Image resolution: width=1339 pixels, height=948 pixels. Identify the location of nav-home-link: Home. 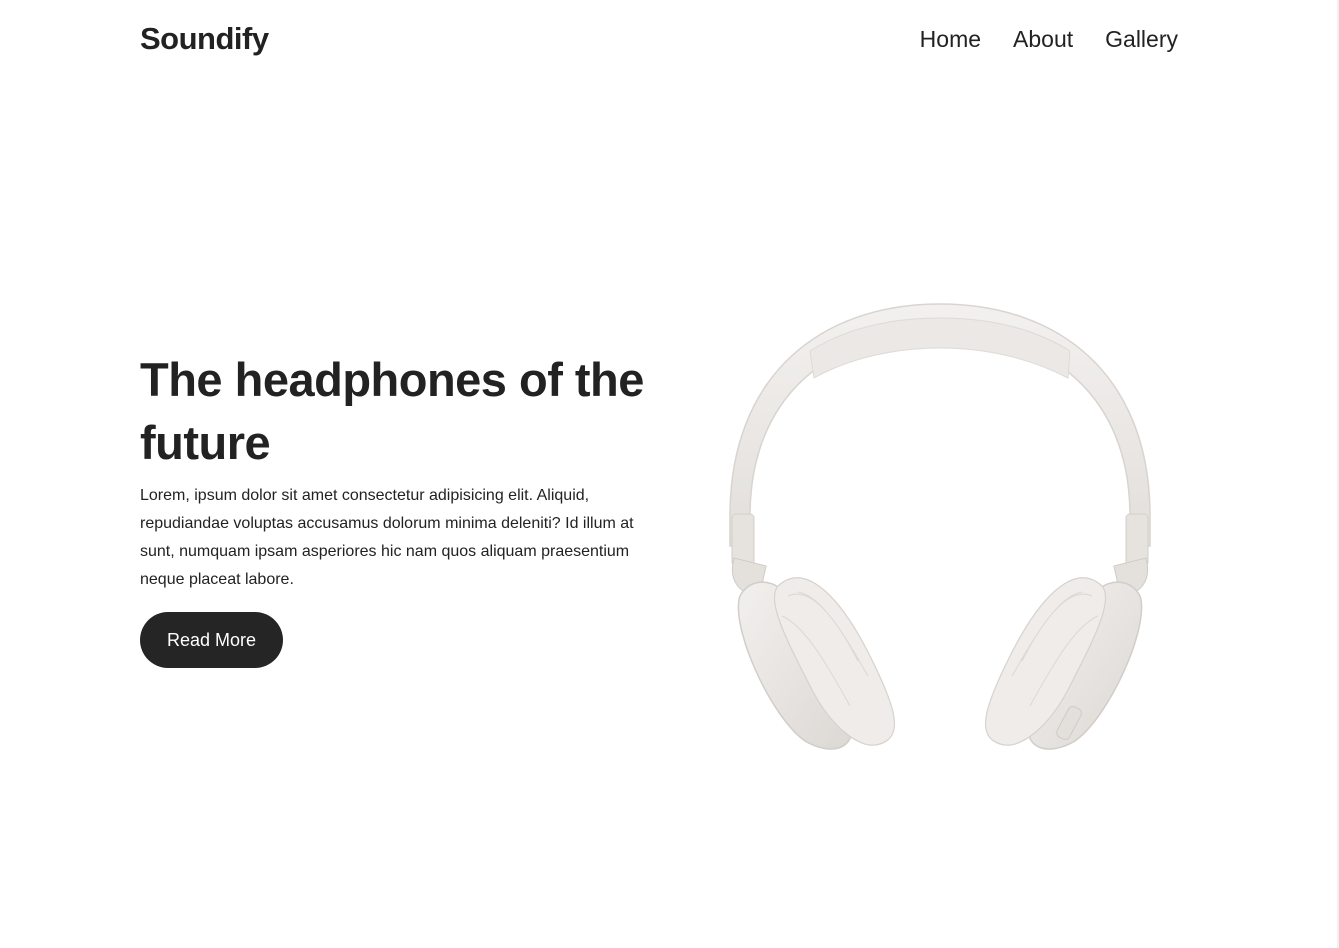
(950, 39).